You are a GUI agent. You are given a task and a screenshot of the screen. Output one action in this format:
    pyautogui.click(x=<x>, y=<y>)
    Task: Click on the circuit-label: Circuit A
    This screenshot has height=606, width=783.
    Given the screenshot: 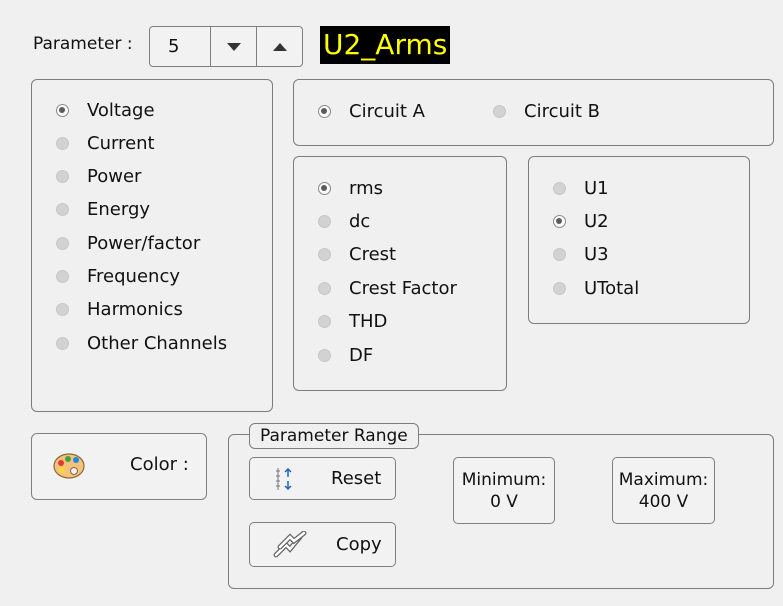 What is the action you would take?
    pyautogui.click(x=387, y=111)
    